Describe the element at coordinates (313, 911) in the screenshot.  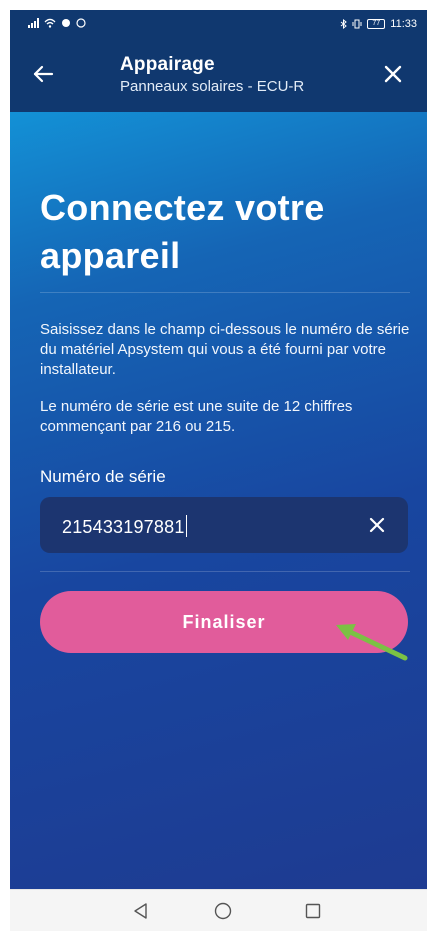
I see `recents-square-icon` at that location.